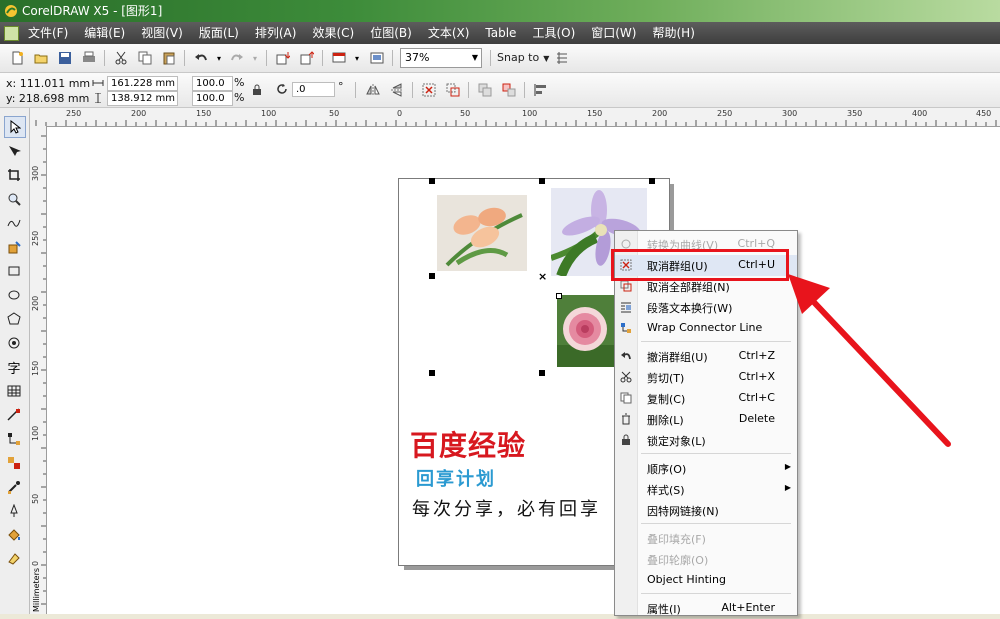 This screenshot has height=619, width=1000. Describe the element at coordinates (706, 608) in the screenshot. I see `menu-item-properties: 属性(I) Alt+Enter` at that location.